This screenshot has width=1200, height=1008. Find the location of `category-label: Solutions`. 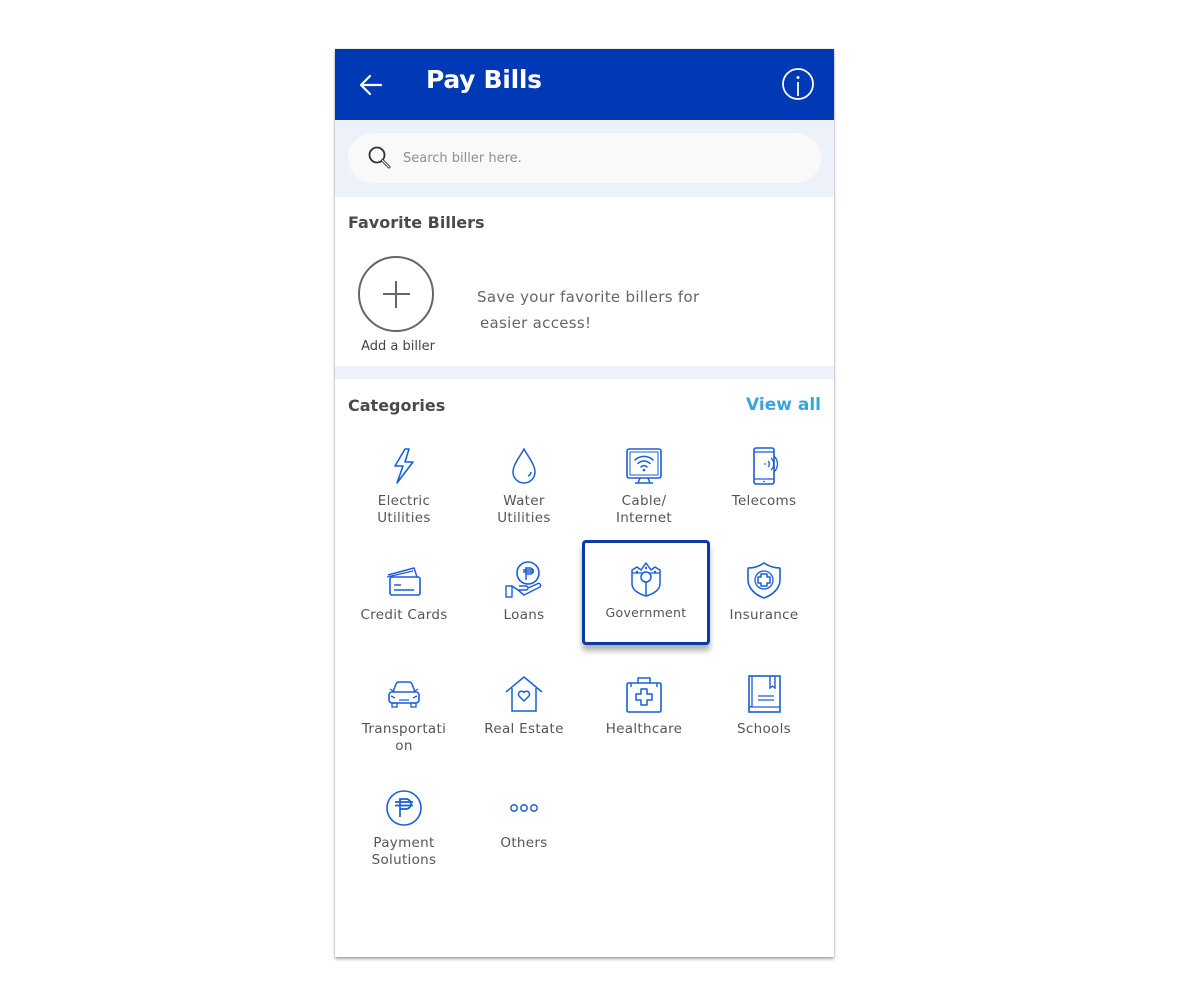

category-label: Solutions is located at coordinates (404, 860).